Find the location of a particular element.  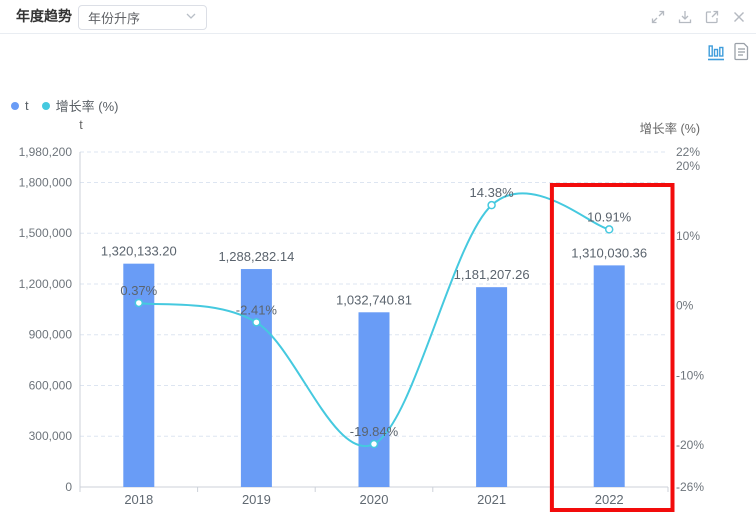

right-axis-tick-label: 20% is located at coordinates (688, 166).